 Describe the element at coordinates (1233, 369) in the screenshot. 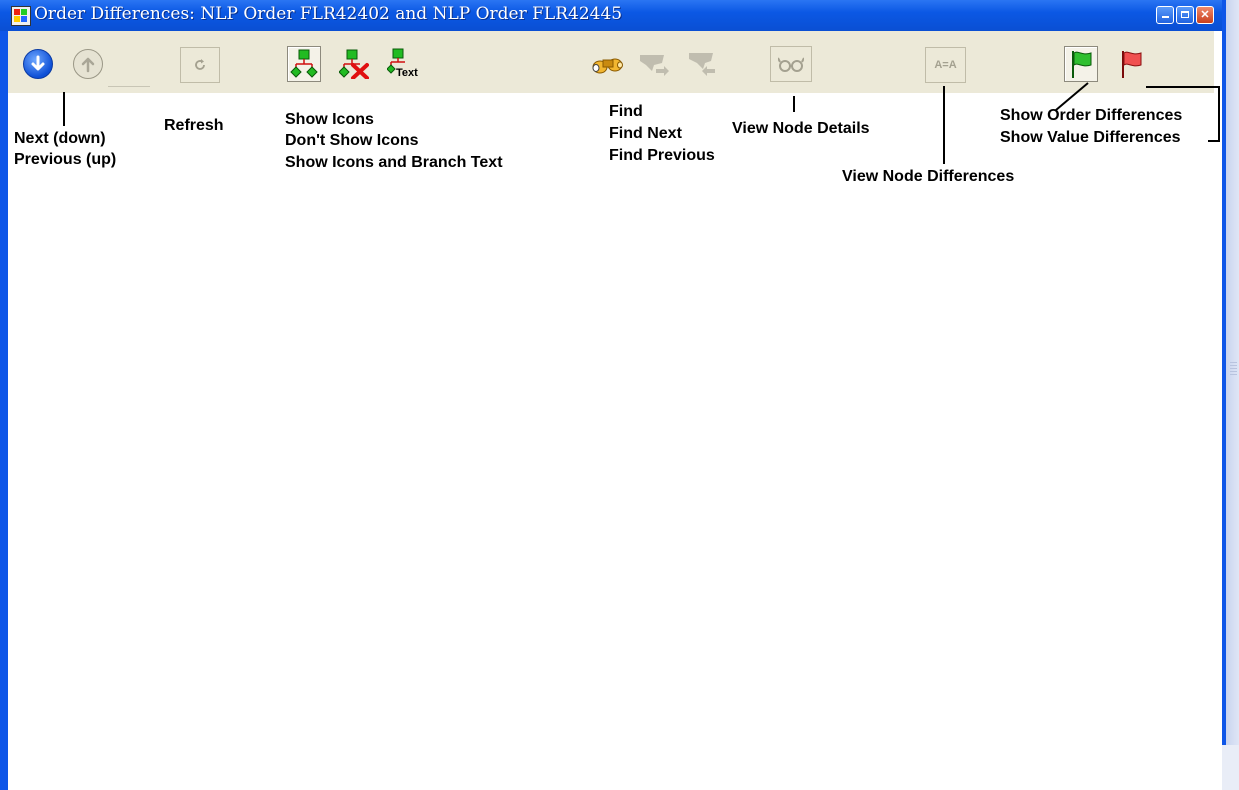

I see `scrollbar-grip-icon` at that location.